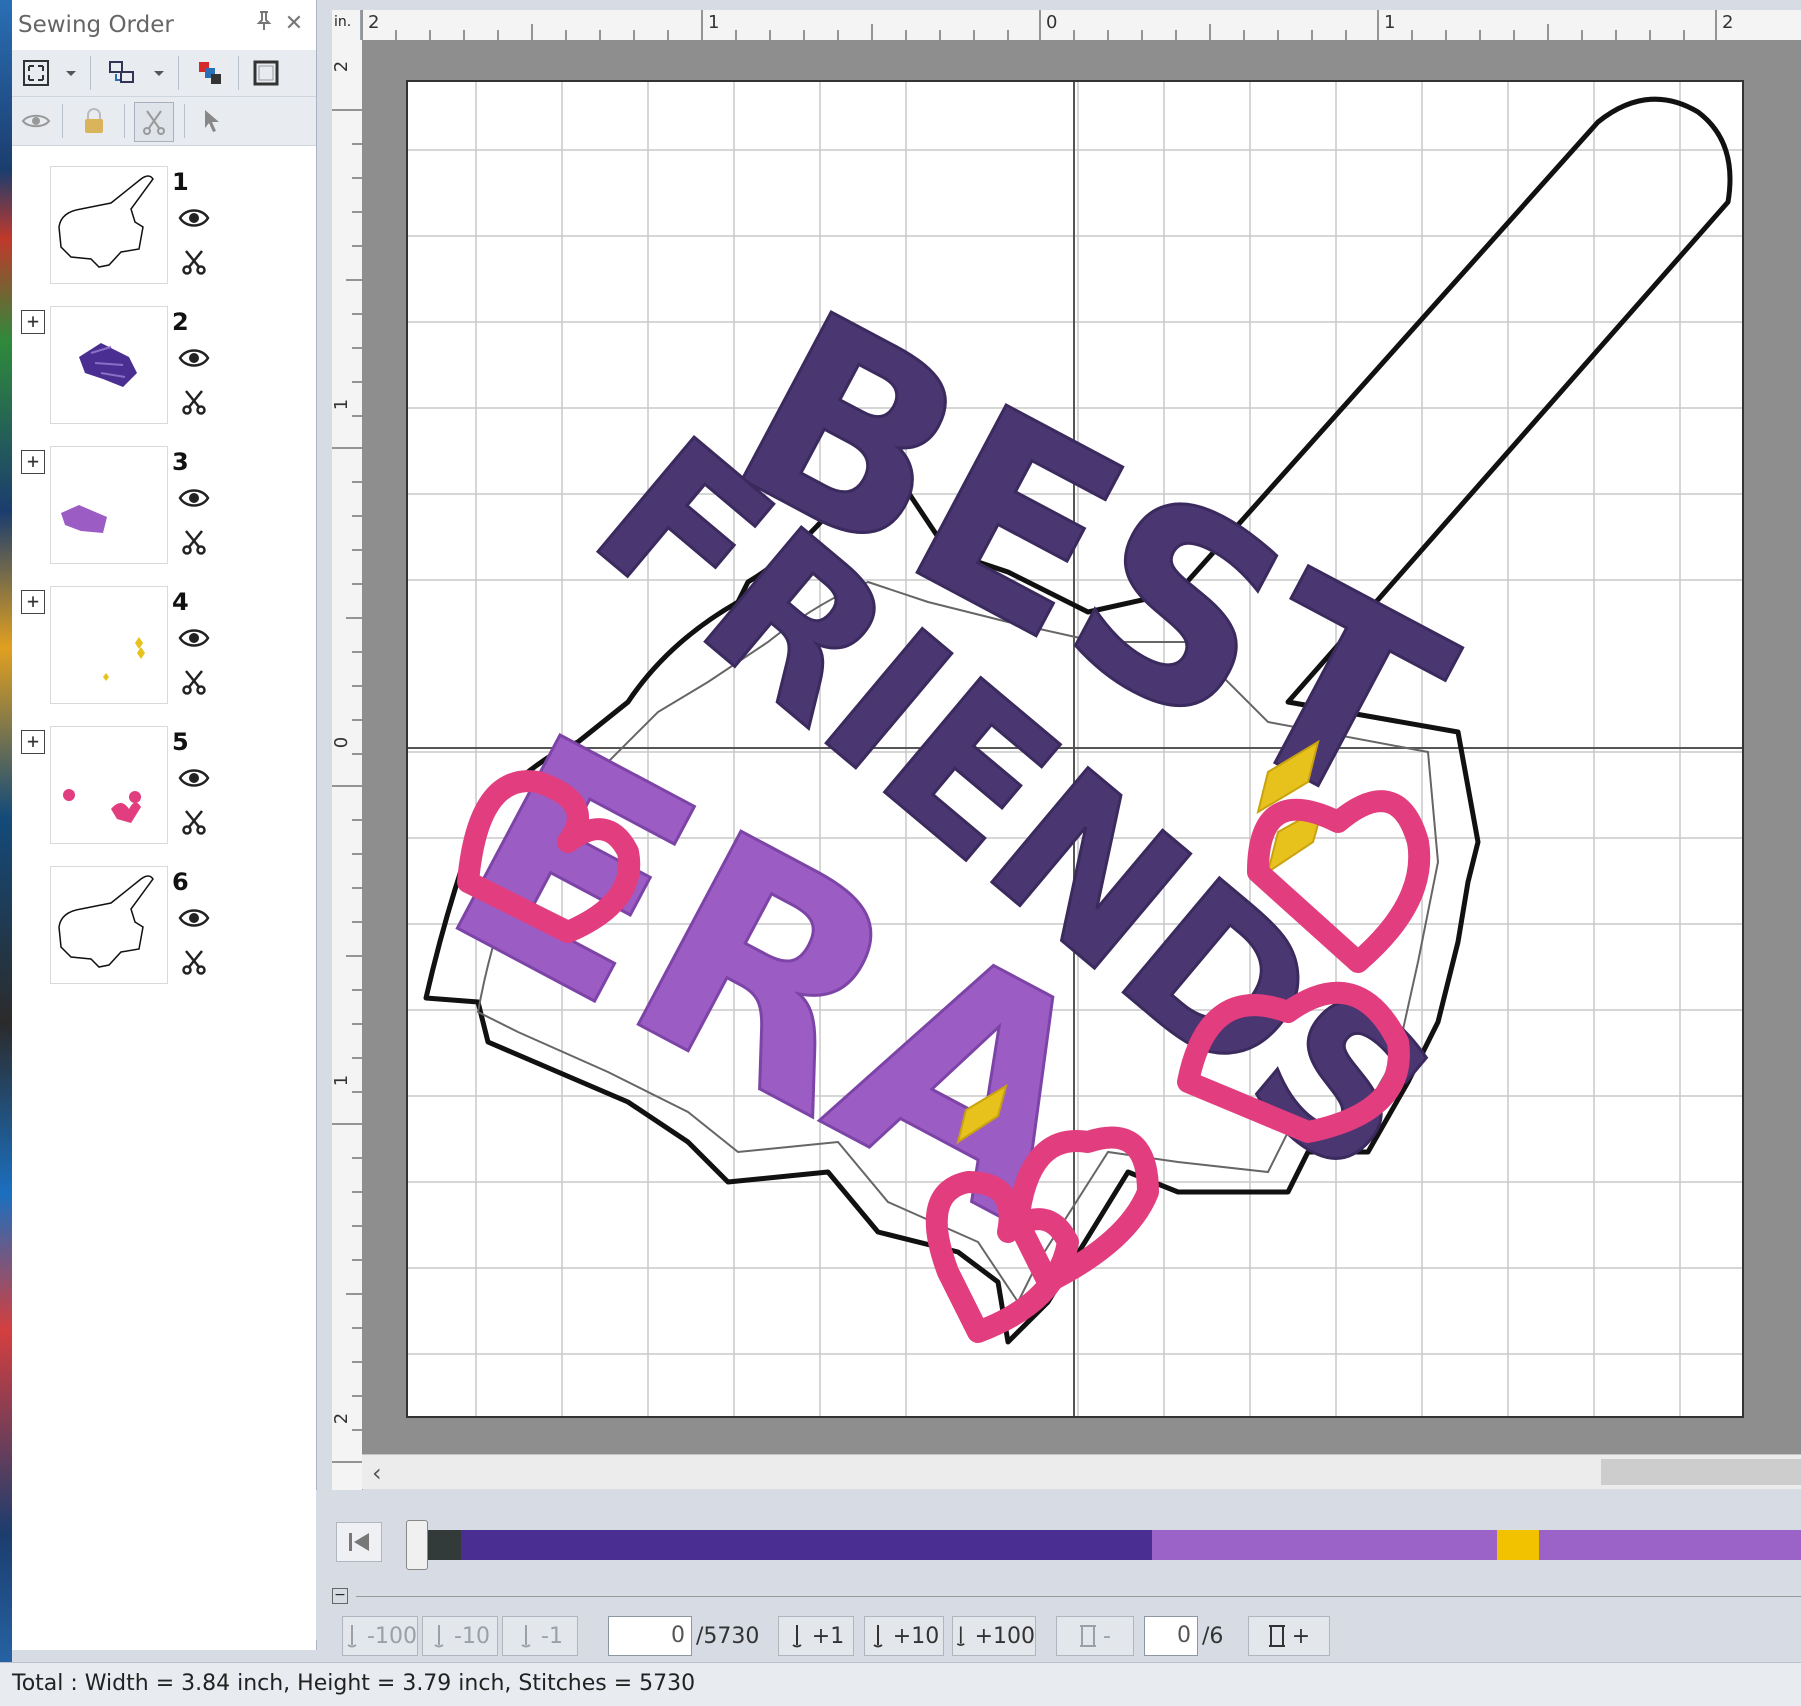 The image size is (1801, 1706). I want to click on sewing-item: + 5, so click(164, 796).